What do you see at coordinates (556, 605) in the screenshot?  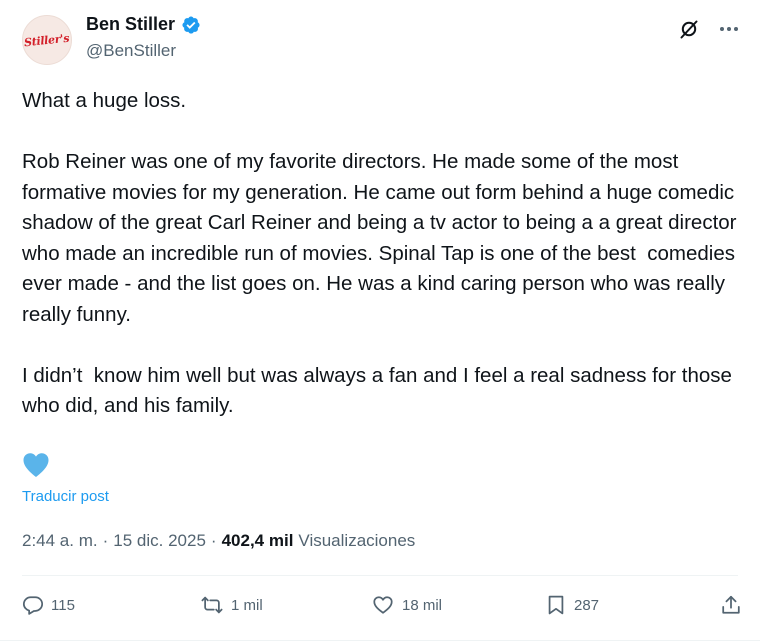 I see `bookmark-icon` at bounding box center [556, 605].